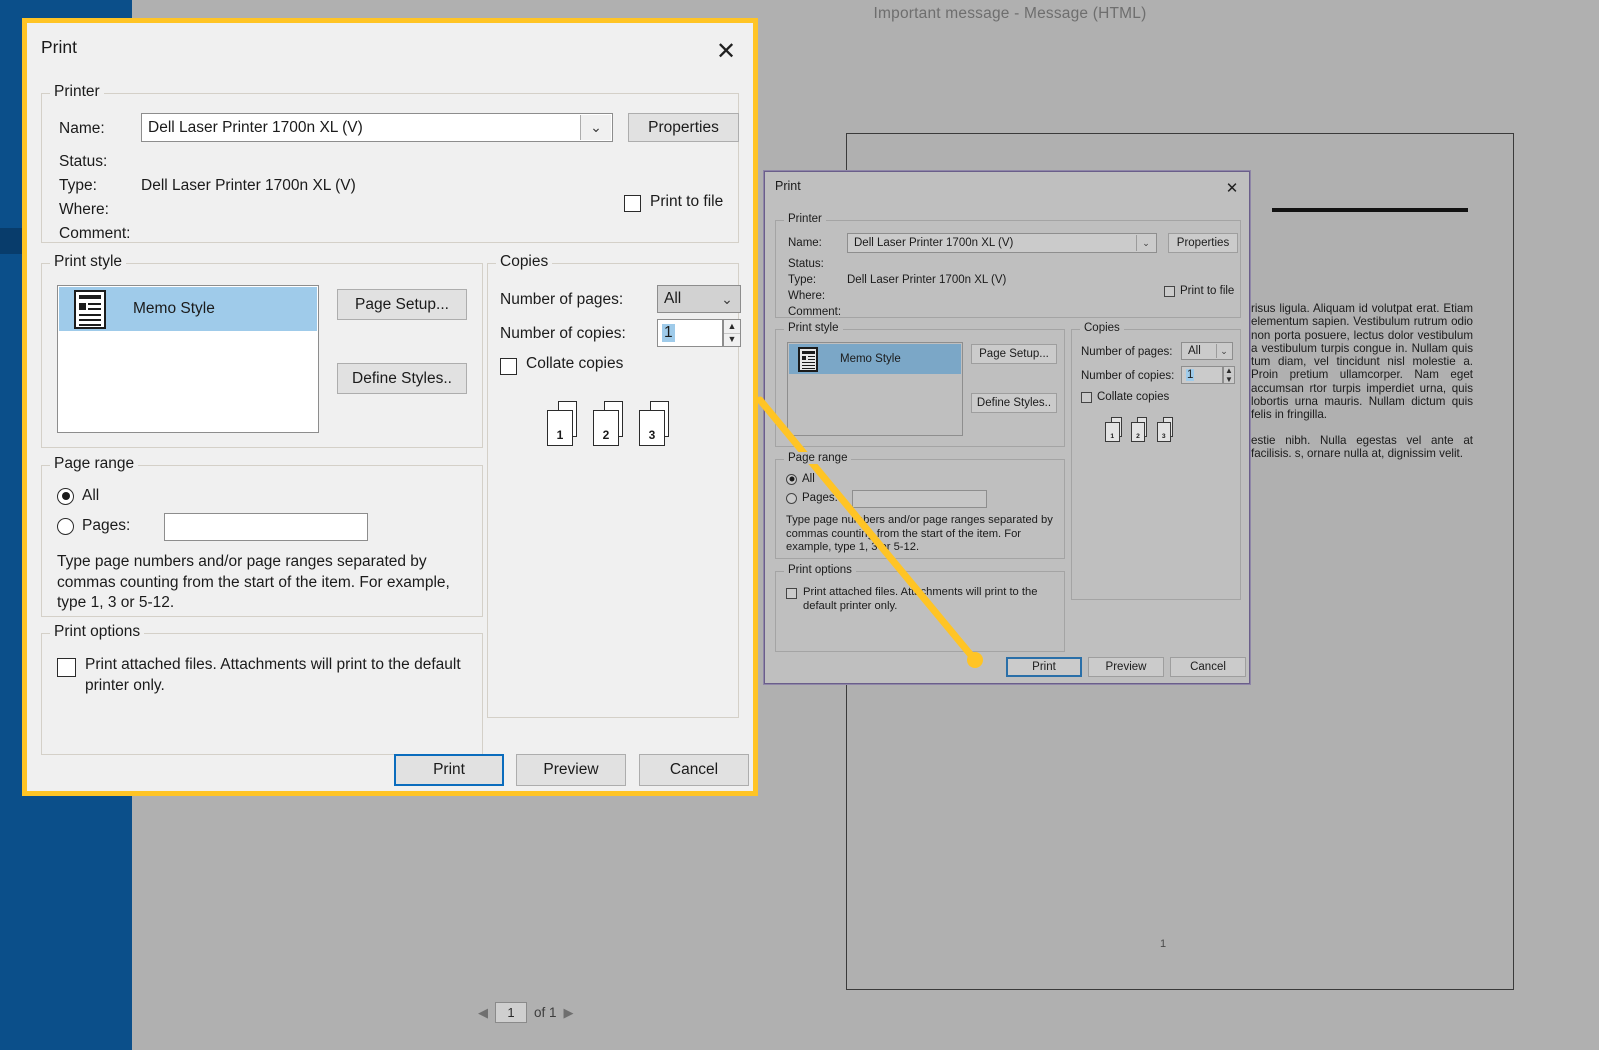 This screenshot has height=1050, width=1599. What do you see at coordinates (1127, 352) in the screenshot?
I see `number-of-pages-label-small: Number of pages:` at bounding box center [1127, 352].